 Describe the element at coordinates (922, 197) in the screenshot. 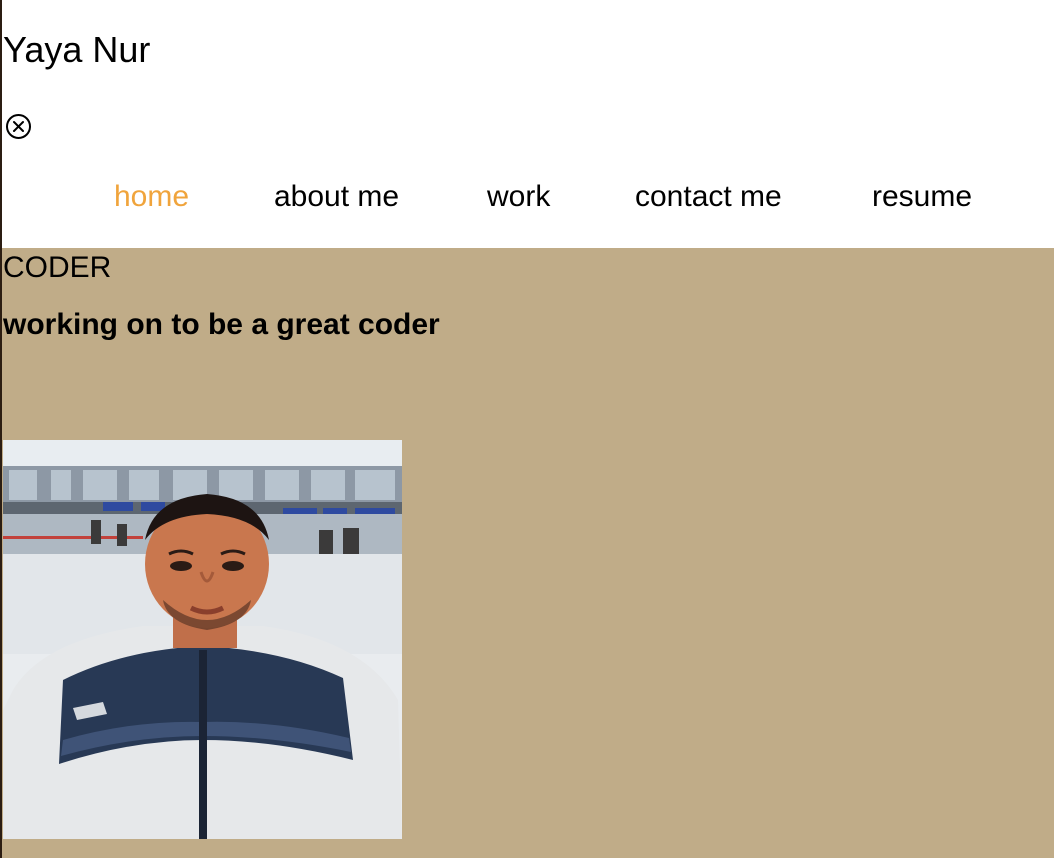

I see `nav-resume-link: resume` at that location.